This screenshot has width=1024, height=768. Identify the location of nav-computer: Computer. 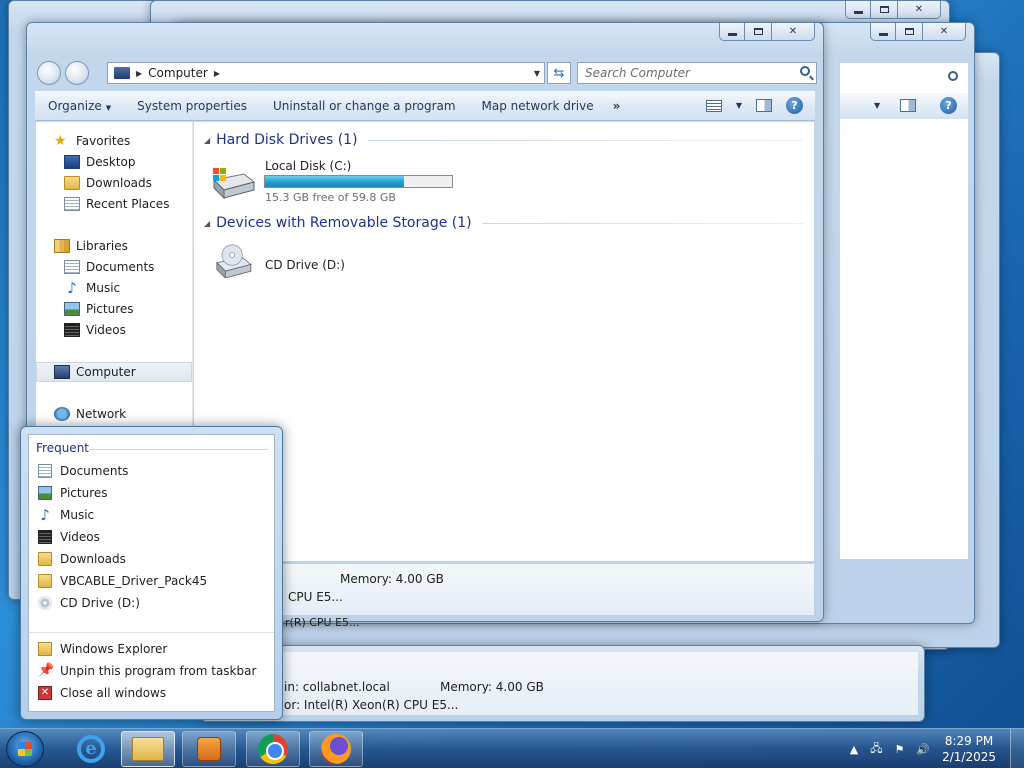
(114, 372).